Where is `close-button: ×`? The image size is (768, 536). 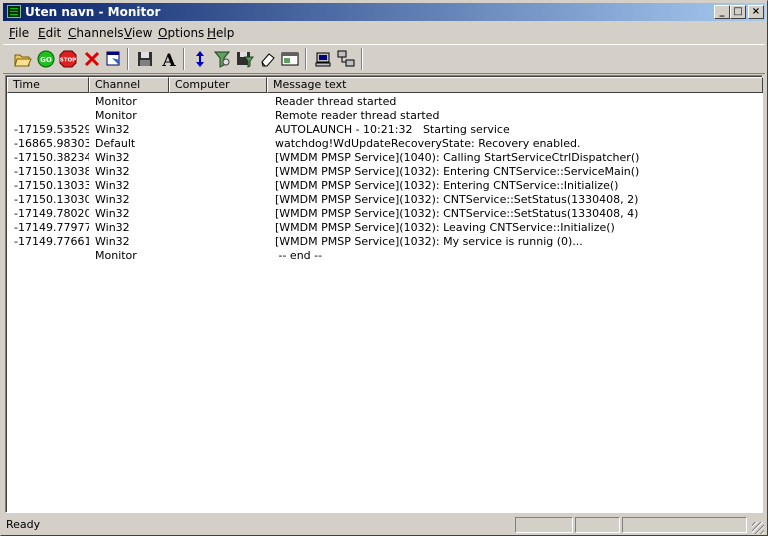
close-button: × is located at coordinates (756, 12).